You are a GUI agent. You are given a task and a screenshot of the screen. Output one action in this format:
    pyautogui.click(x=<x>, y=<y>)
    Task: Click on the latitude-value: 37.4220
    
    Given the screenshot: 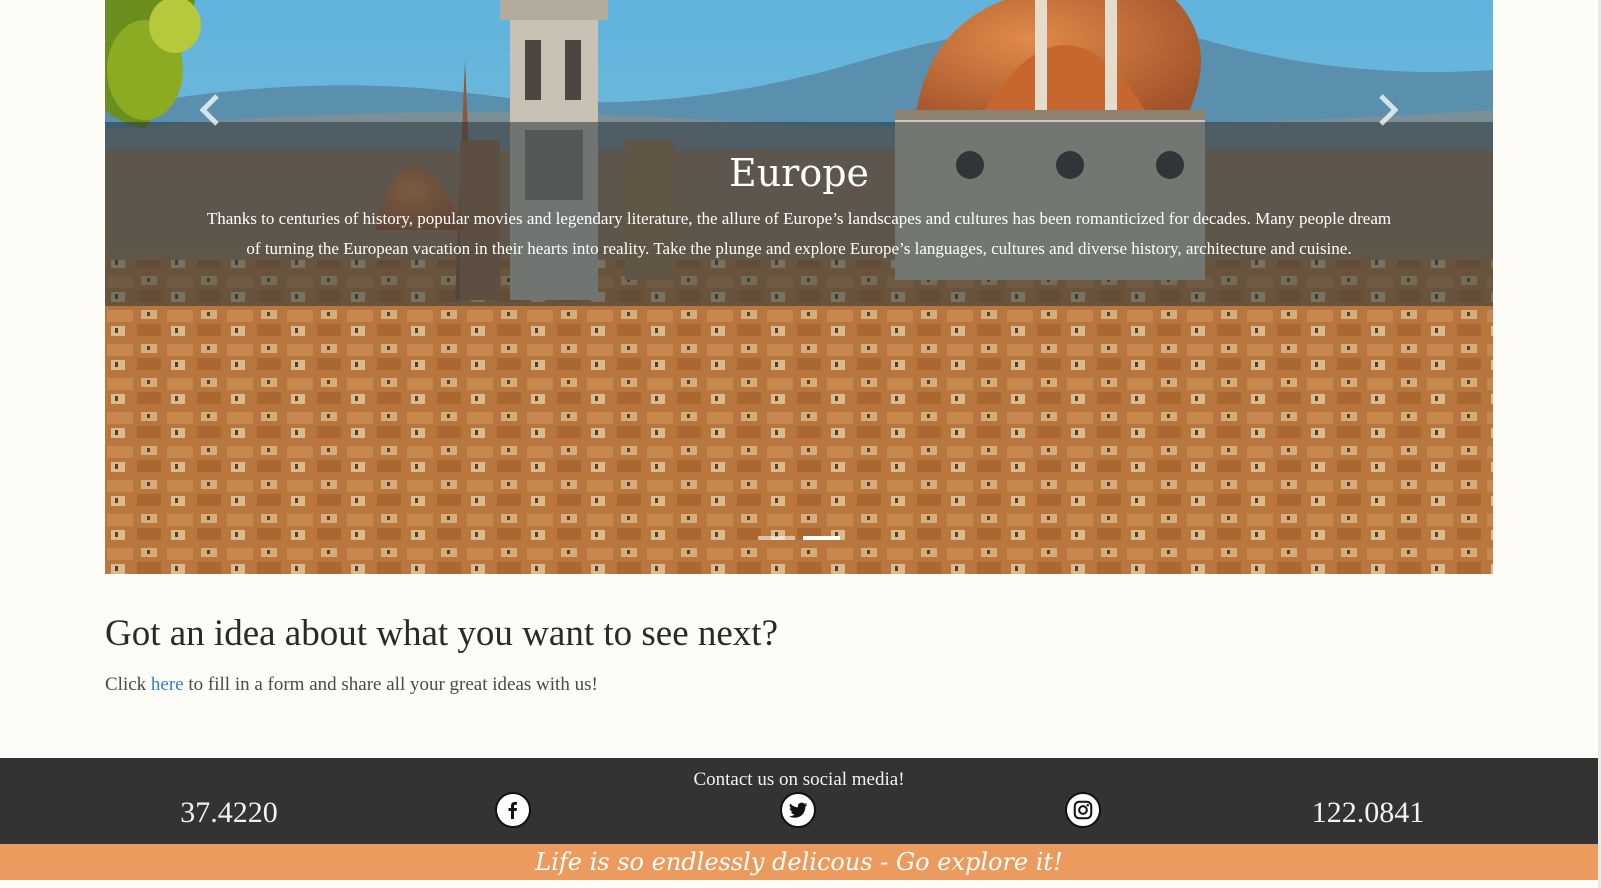 What is the action you would take?
    pyautogui.click(x=229, y=812)
    